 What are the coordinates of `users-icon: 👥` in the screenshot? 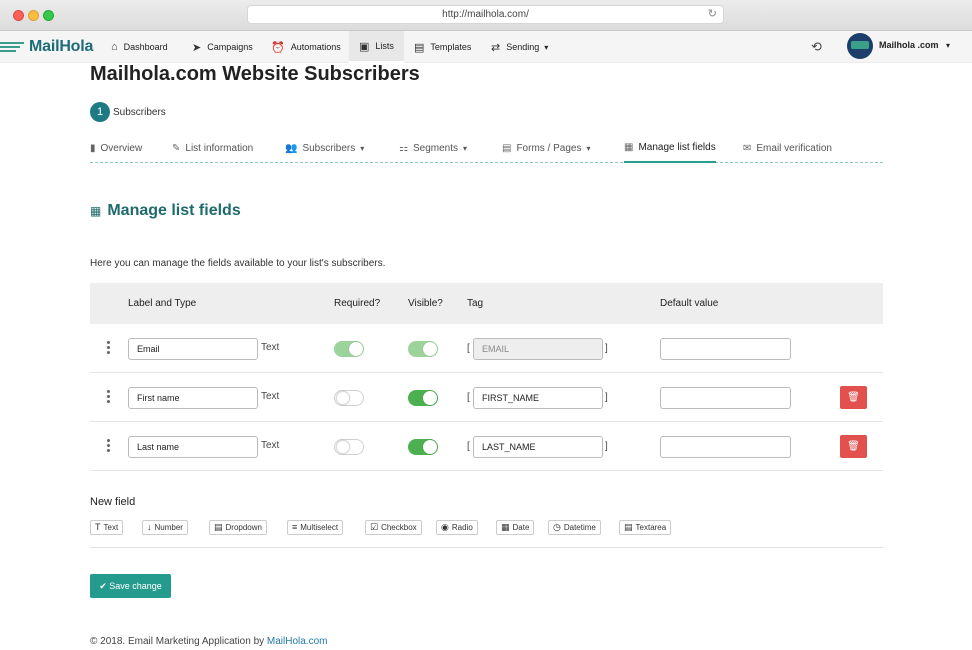 It's located at (291, 148).